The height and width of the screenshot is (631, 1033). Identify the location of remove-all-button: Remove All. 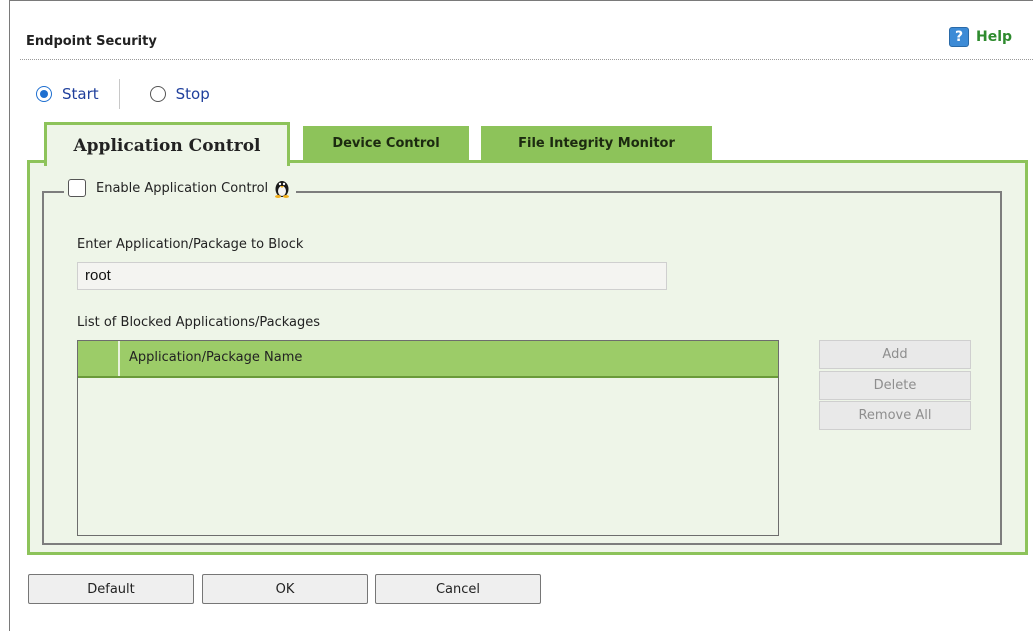
(895, 415).